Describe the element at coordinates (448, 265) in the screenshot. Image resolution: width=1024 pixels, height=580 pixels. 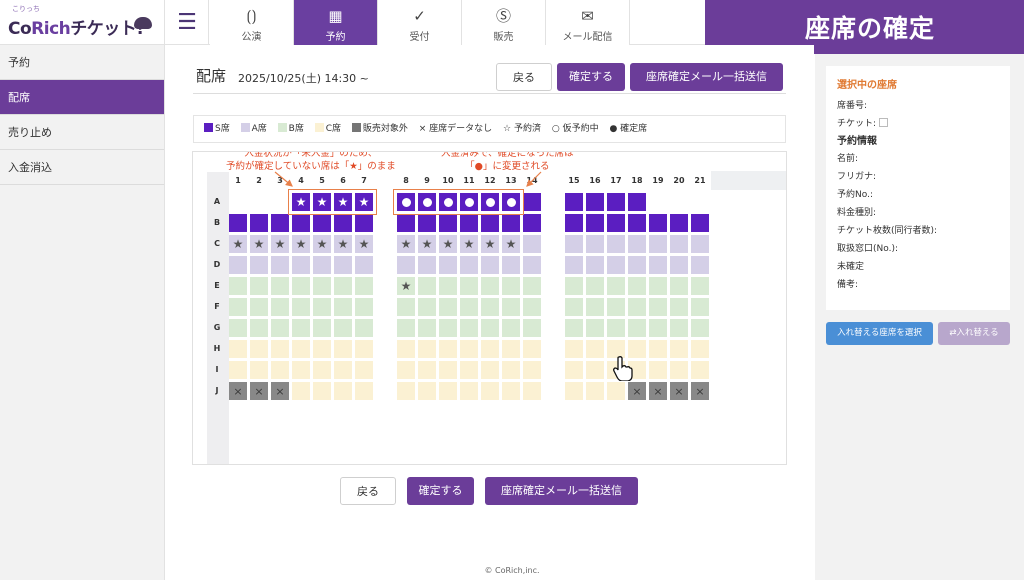
I see `seat-D10` at that location.